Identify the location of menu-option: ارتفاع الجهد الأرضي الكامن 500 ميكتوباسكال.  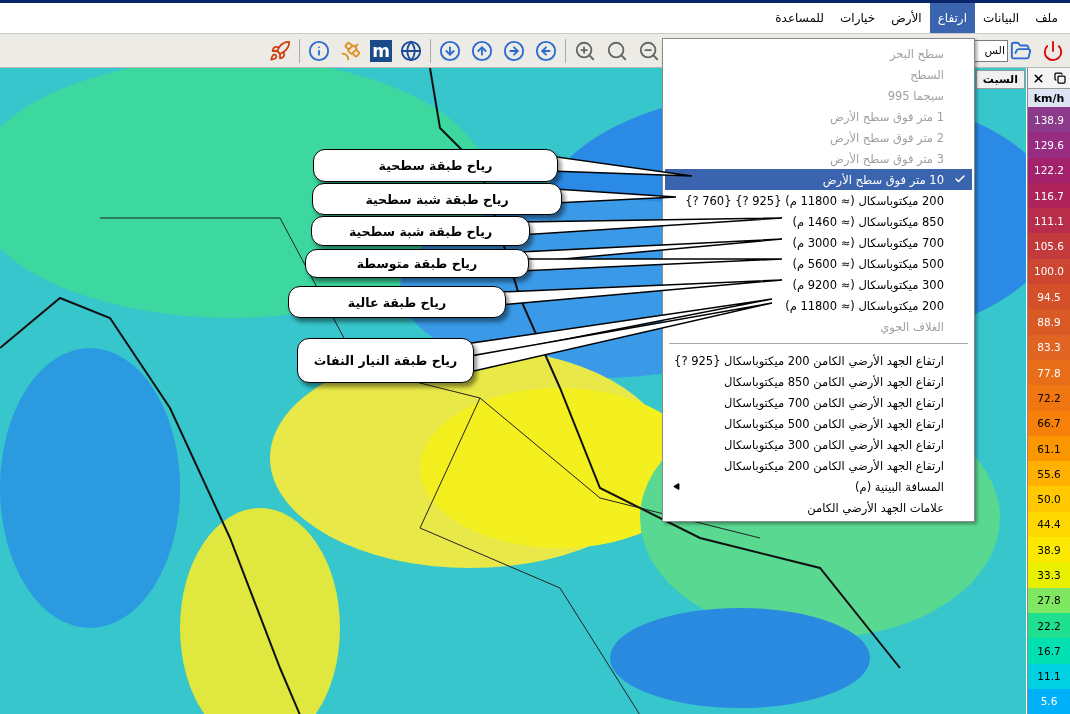
(845, 423).